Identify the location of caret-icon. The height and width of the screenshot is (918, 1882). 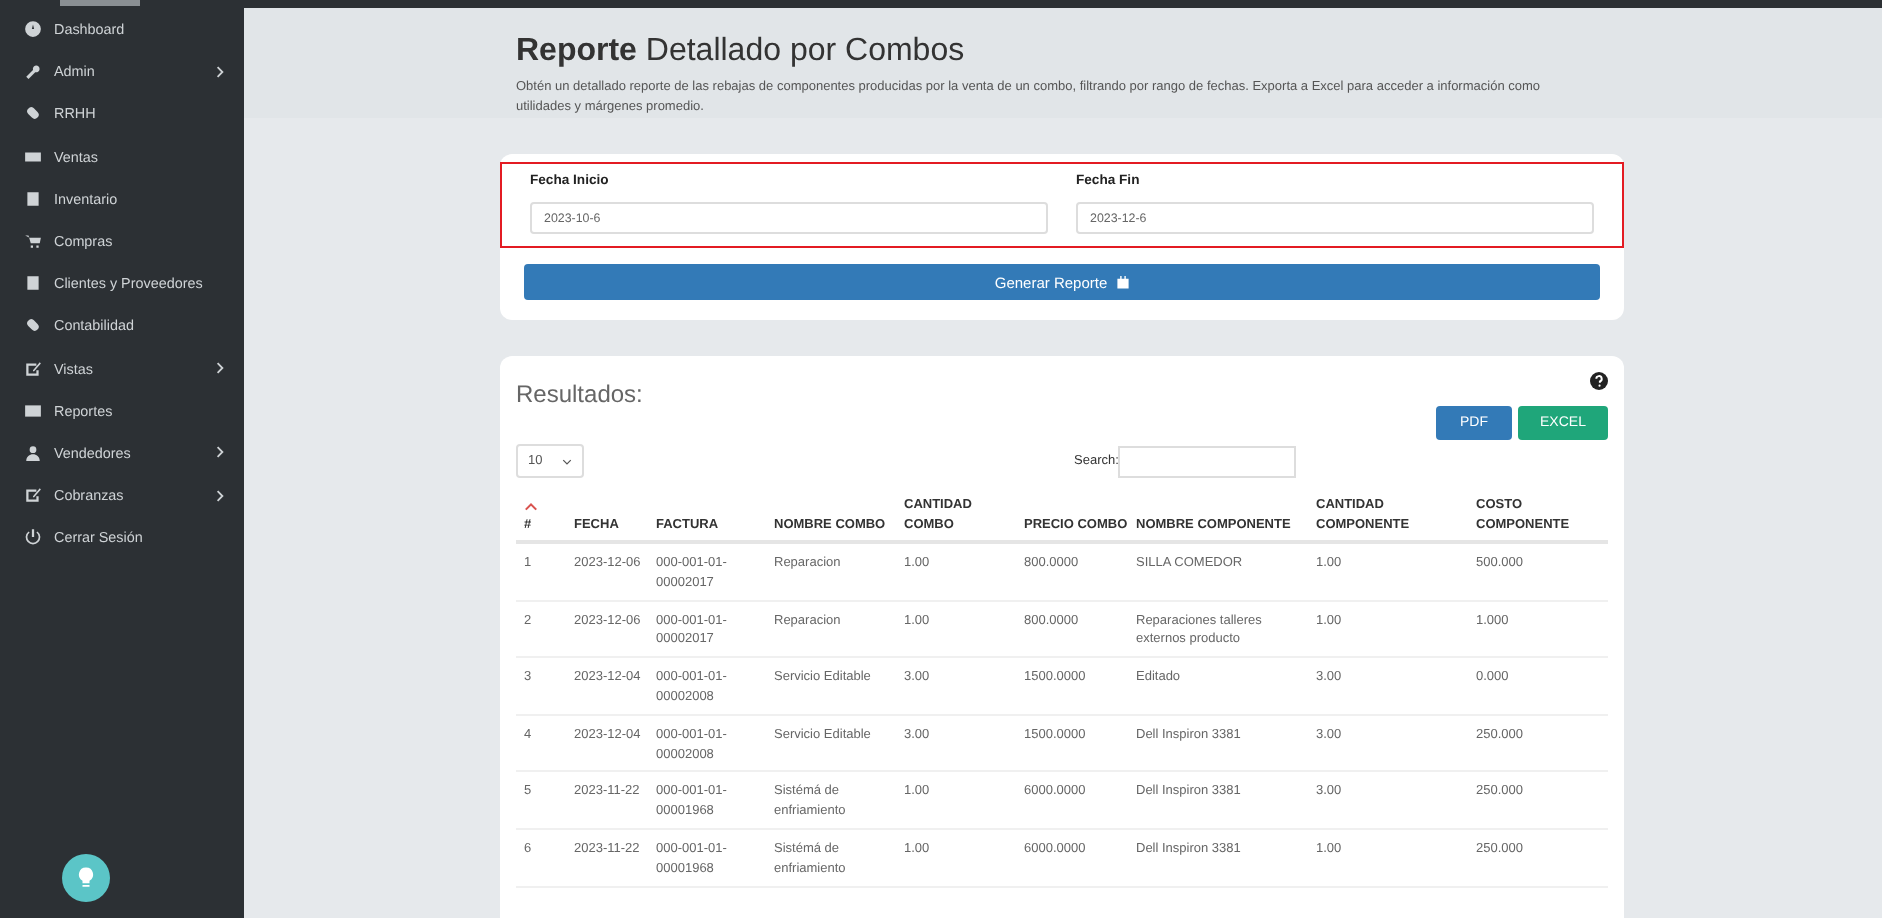
(567, 461).